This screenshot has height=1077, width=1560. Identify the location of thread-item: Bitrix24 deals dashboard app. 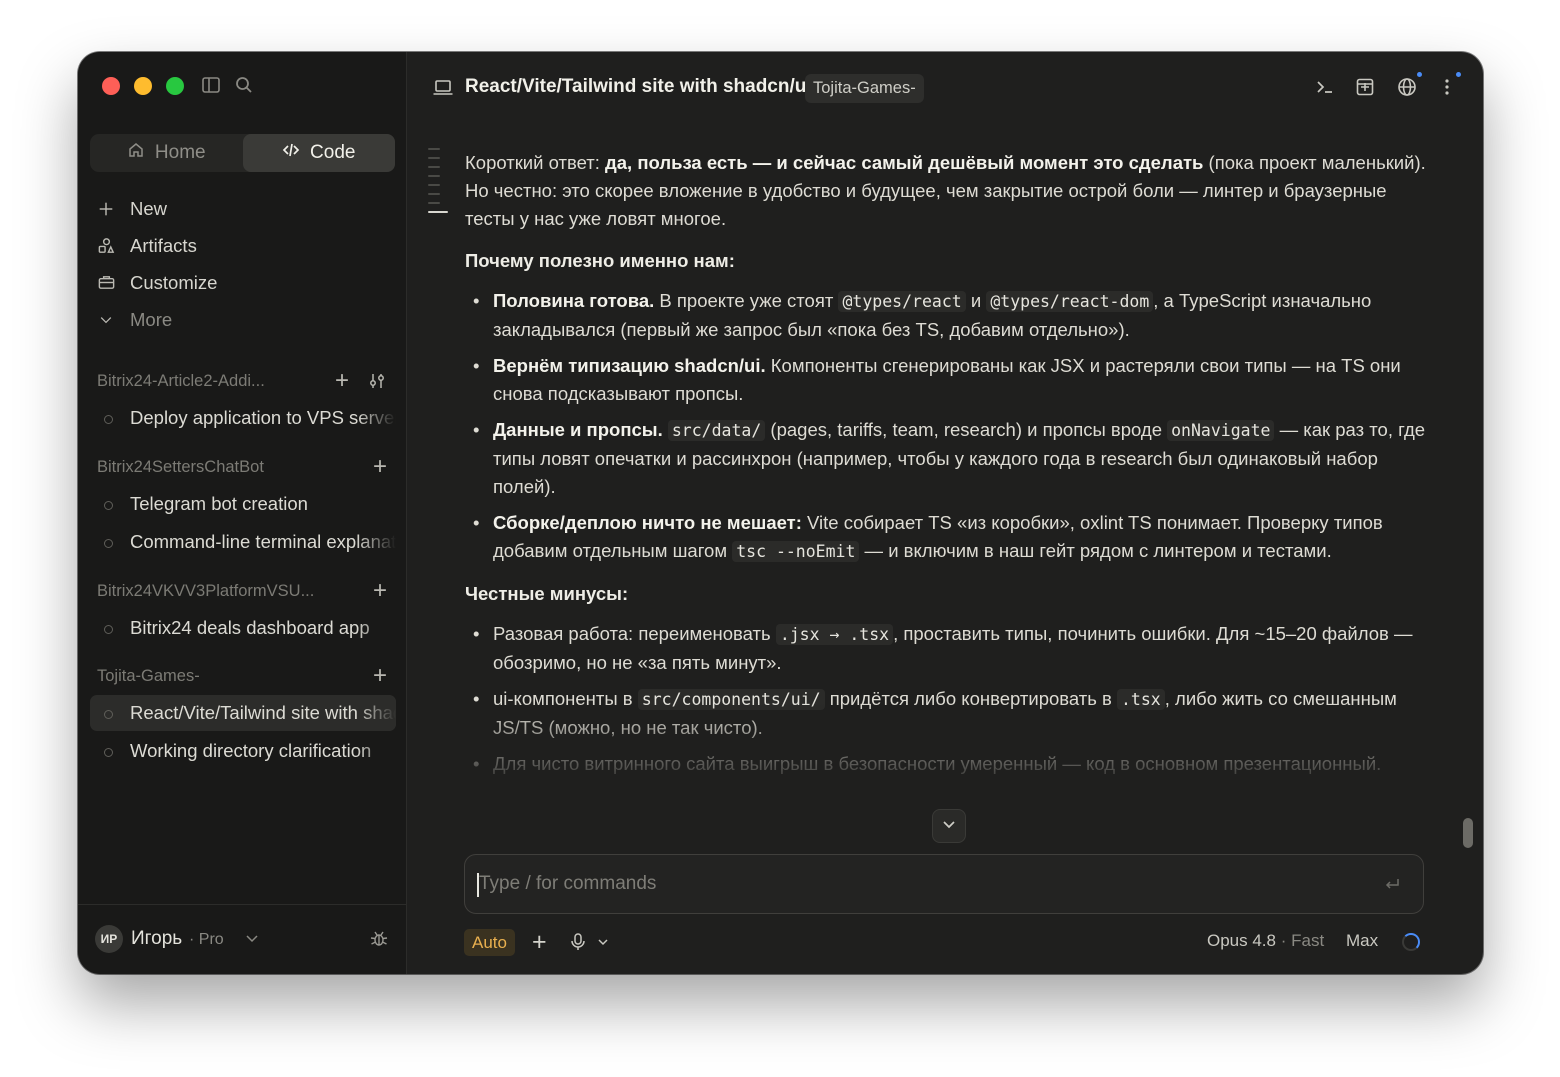
(243, 628).